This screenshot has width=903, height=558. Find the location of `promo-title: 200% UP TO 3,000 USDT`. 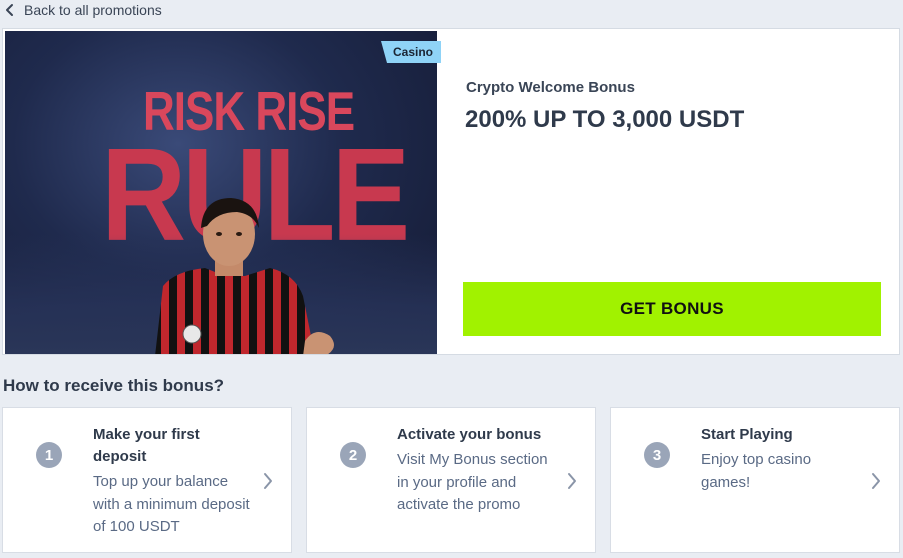

promo-title: 200% UP TO 3,000 USDT is located at coordinates (605, 119).